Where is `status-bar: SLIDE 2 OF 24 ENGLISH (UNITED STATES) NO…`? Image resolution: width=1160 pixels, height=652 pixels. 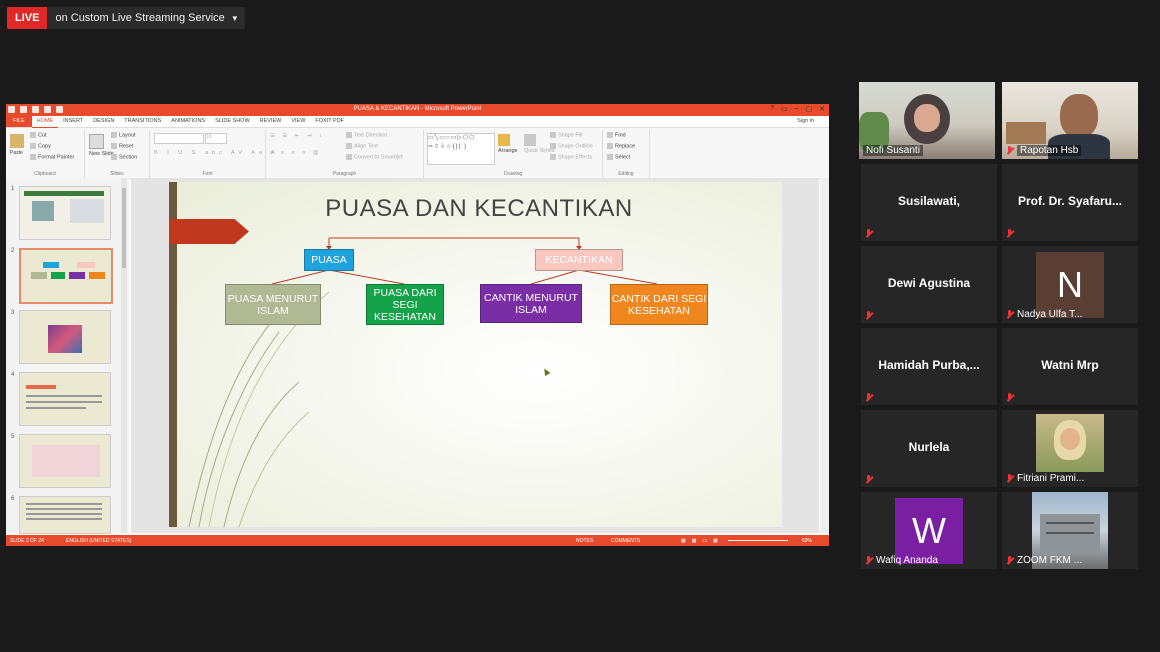
status-bar: SLIDE 2 OF 24 ENGLISH (UNITED STATES) NO… is located at coordinates (417, 540).